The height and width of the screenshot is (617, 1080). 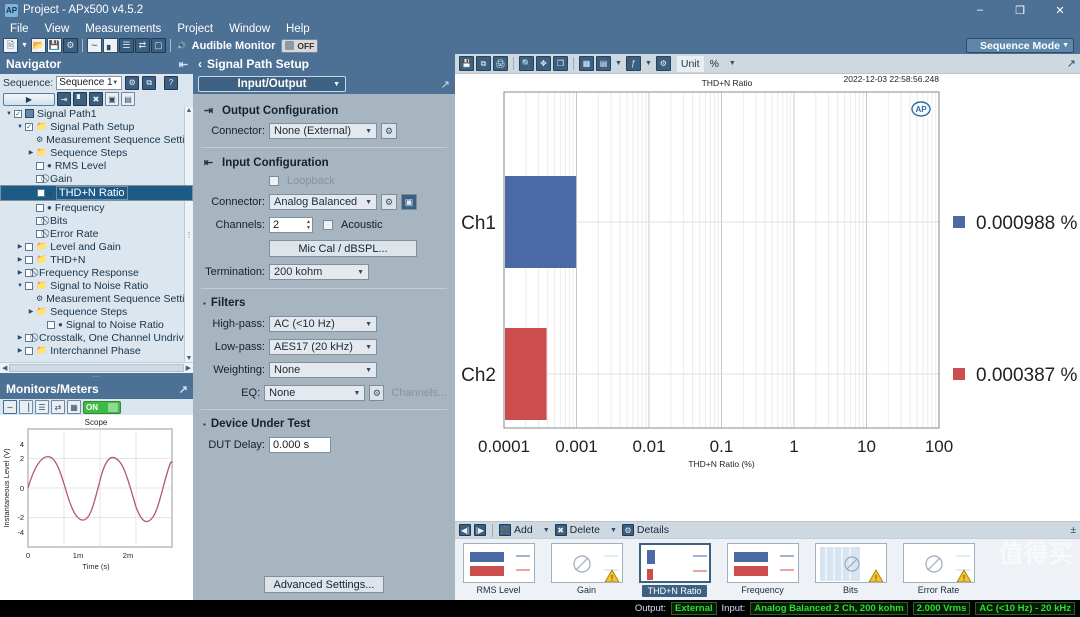 I want to click on monitors-power-toggle: ON, so click(x=102, y=407).